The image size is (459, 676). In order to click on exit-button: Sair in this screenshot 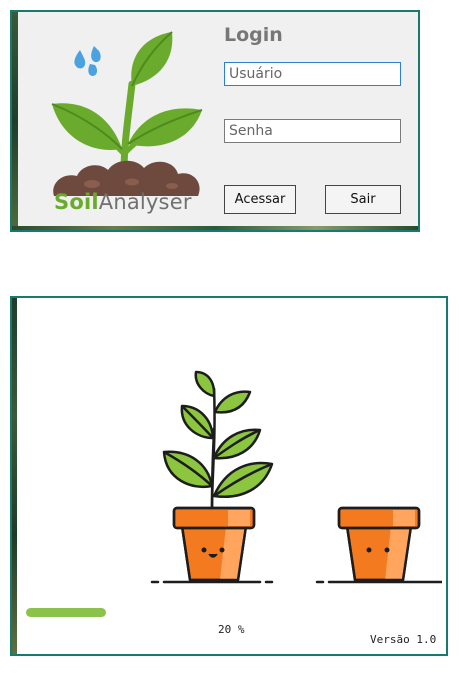, I will do `click(363, 199)`.